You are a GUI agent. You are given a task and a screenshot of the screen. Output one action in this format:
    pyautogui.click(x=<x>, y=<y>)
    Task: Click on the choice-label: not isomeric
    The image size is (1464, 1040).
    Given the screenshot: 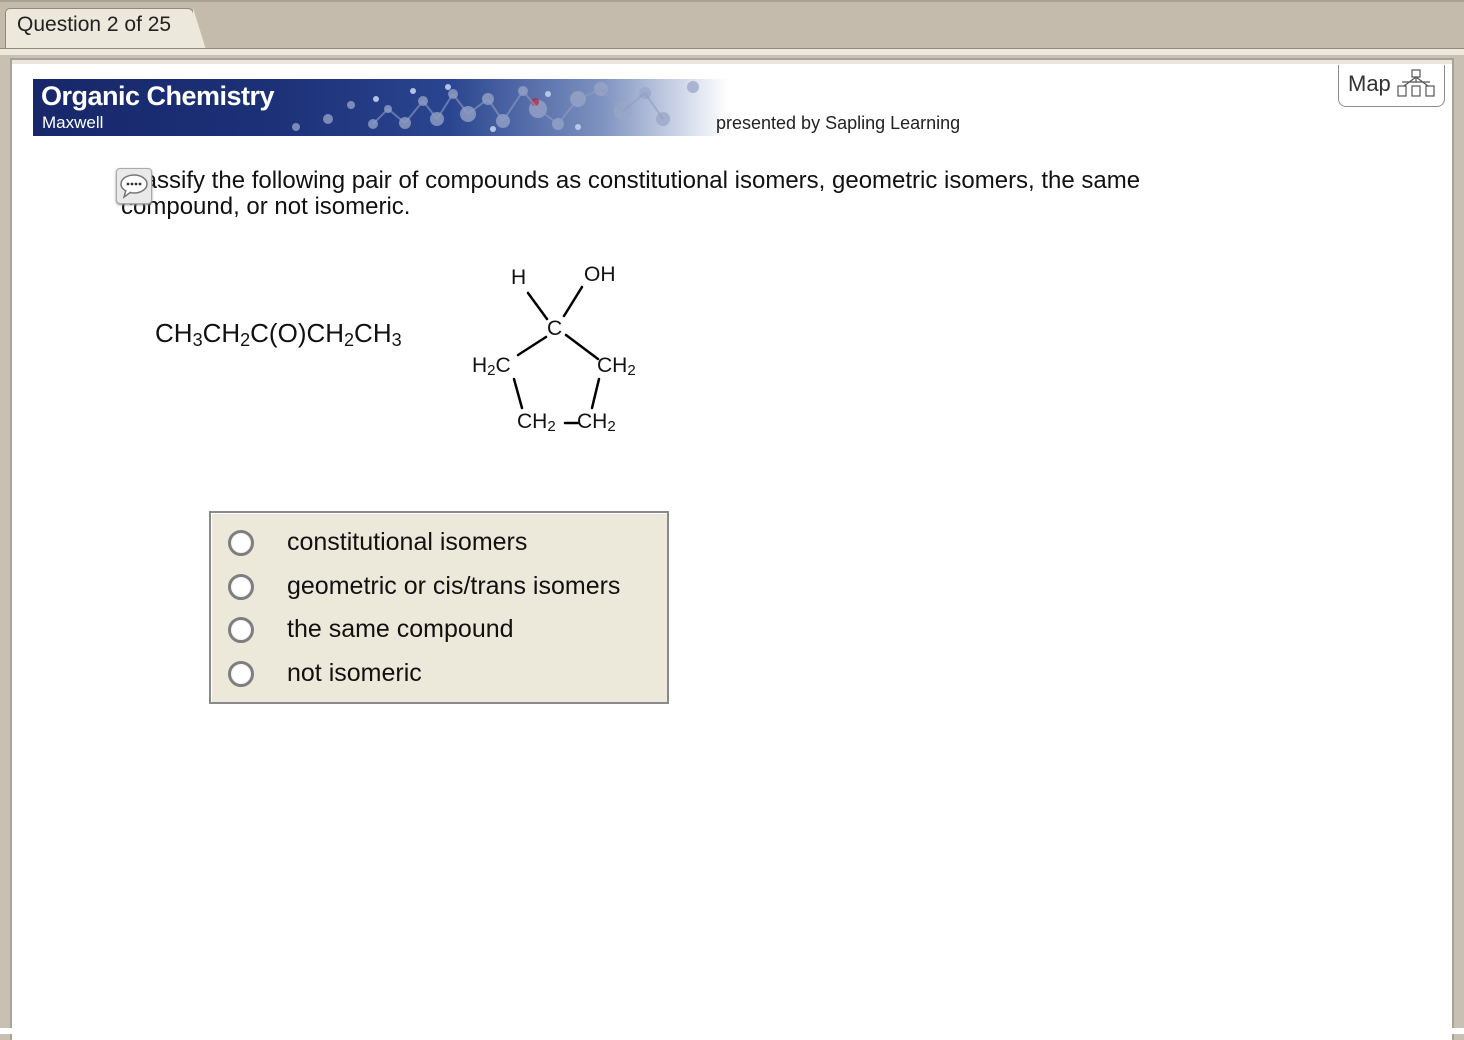 What is the action you would take?
    pyautogui.click(x=354, y=673)
    